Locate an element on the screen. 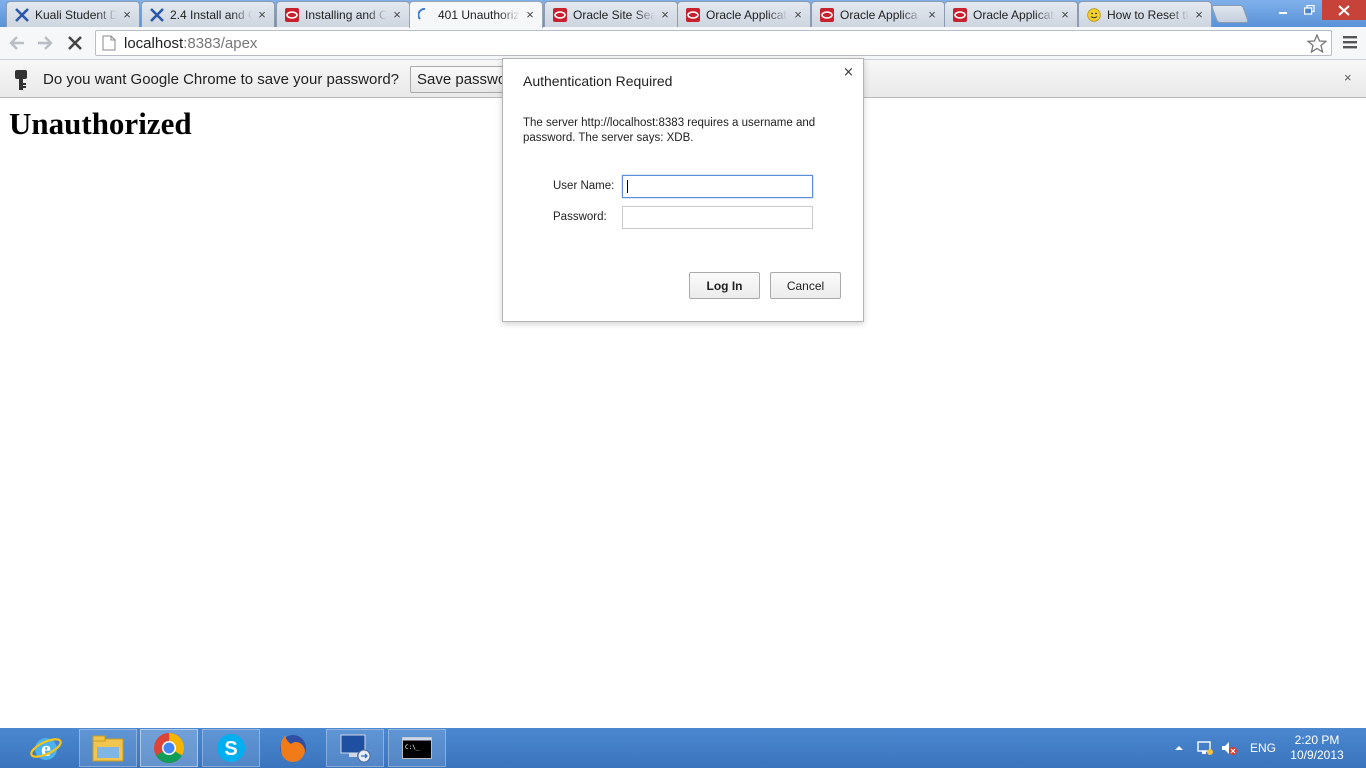 The width and height of the screenshot is (1366, 768). tab-installing-and-configuring: Installing and C × is located at coordinates (343, 14).